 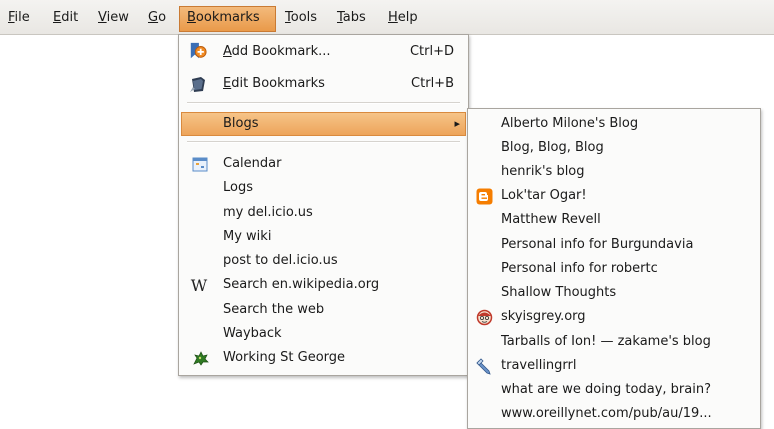 I want to click on blog-item: skyisgrey.org, so click(x=543, y=317).